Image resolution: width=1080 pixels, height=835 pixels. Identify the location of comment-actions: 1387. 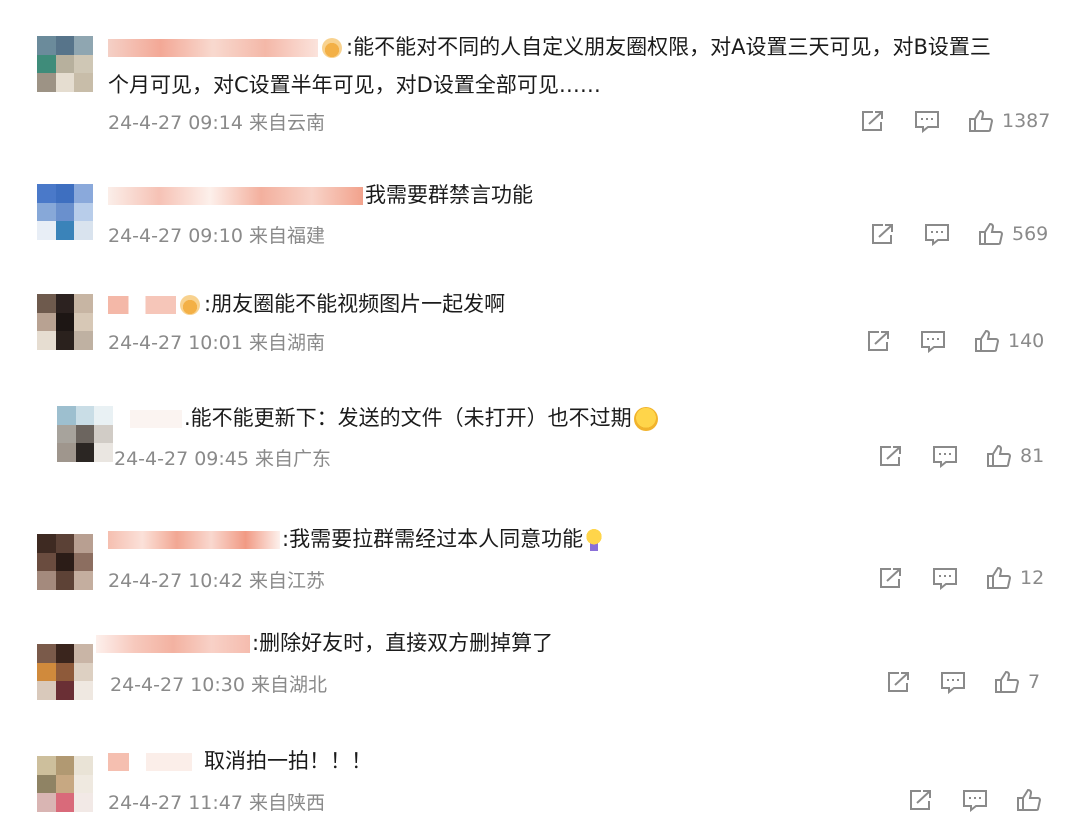
(955, 121).